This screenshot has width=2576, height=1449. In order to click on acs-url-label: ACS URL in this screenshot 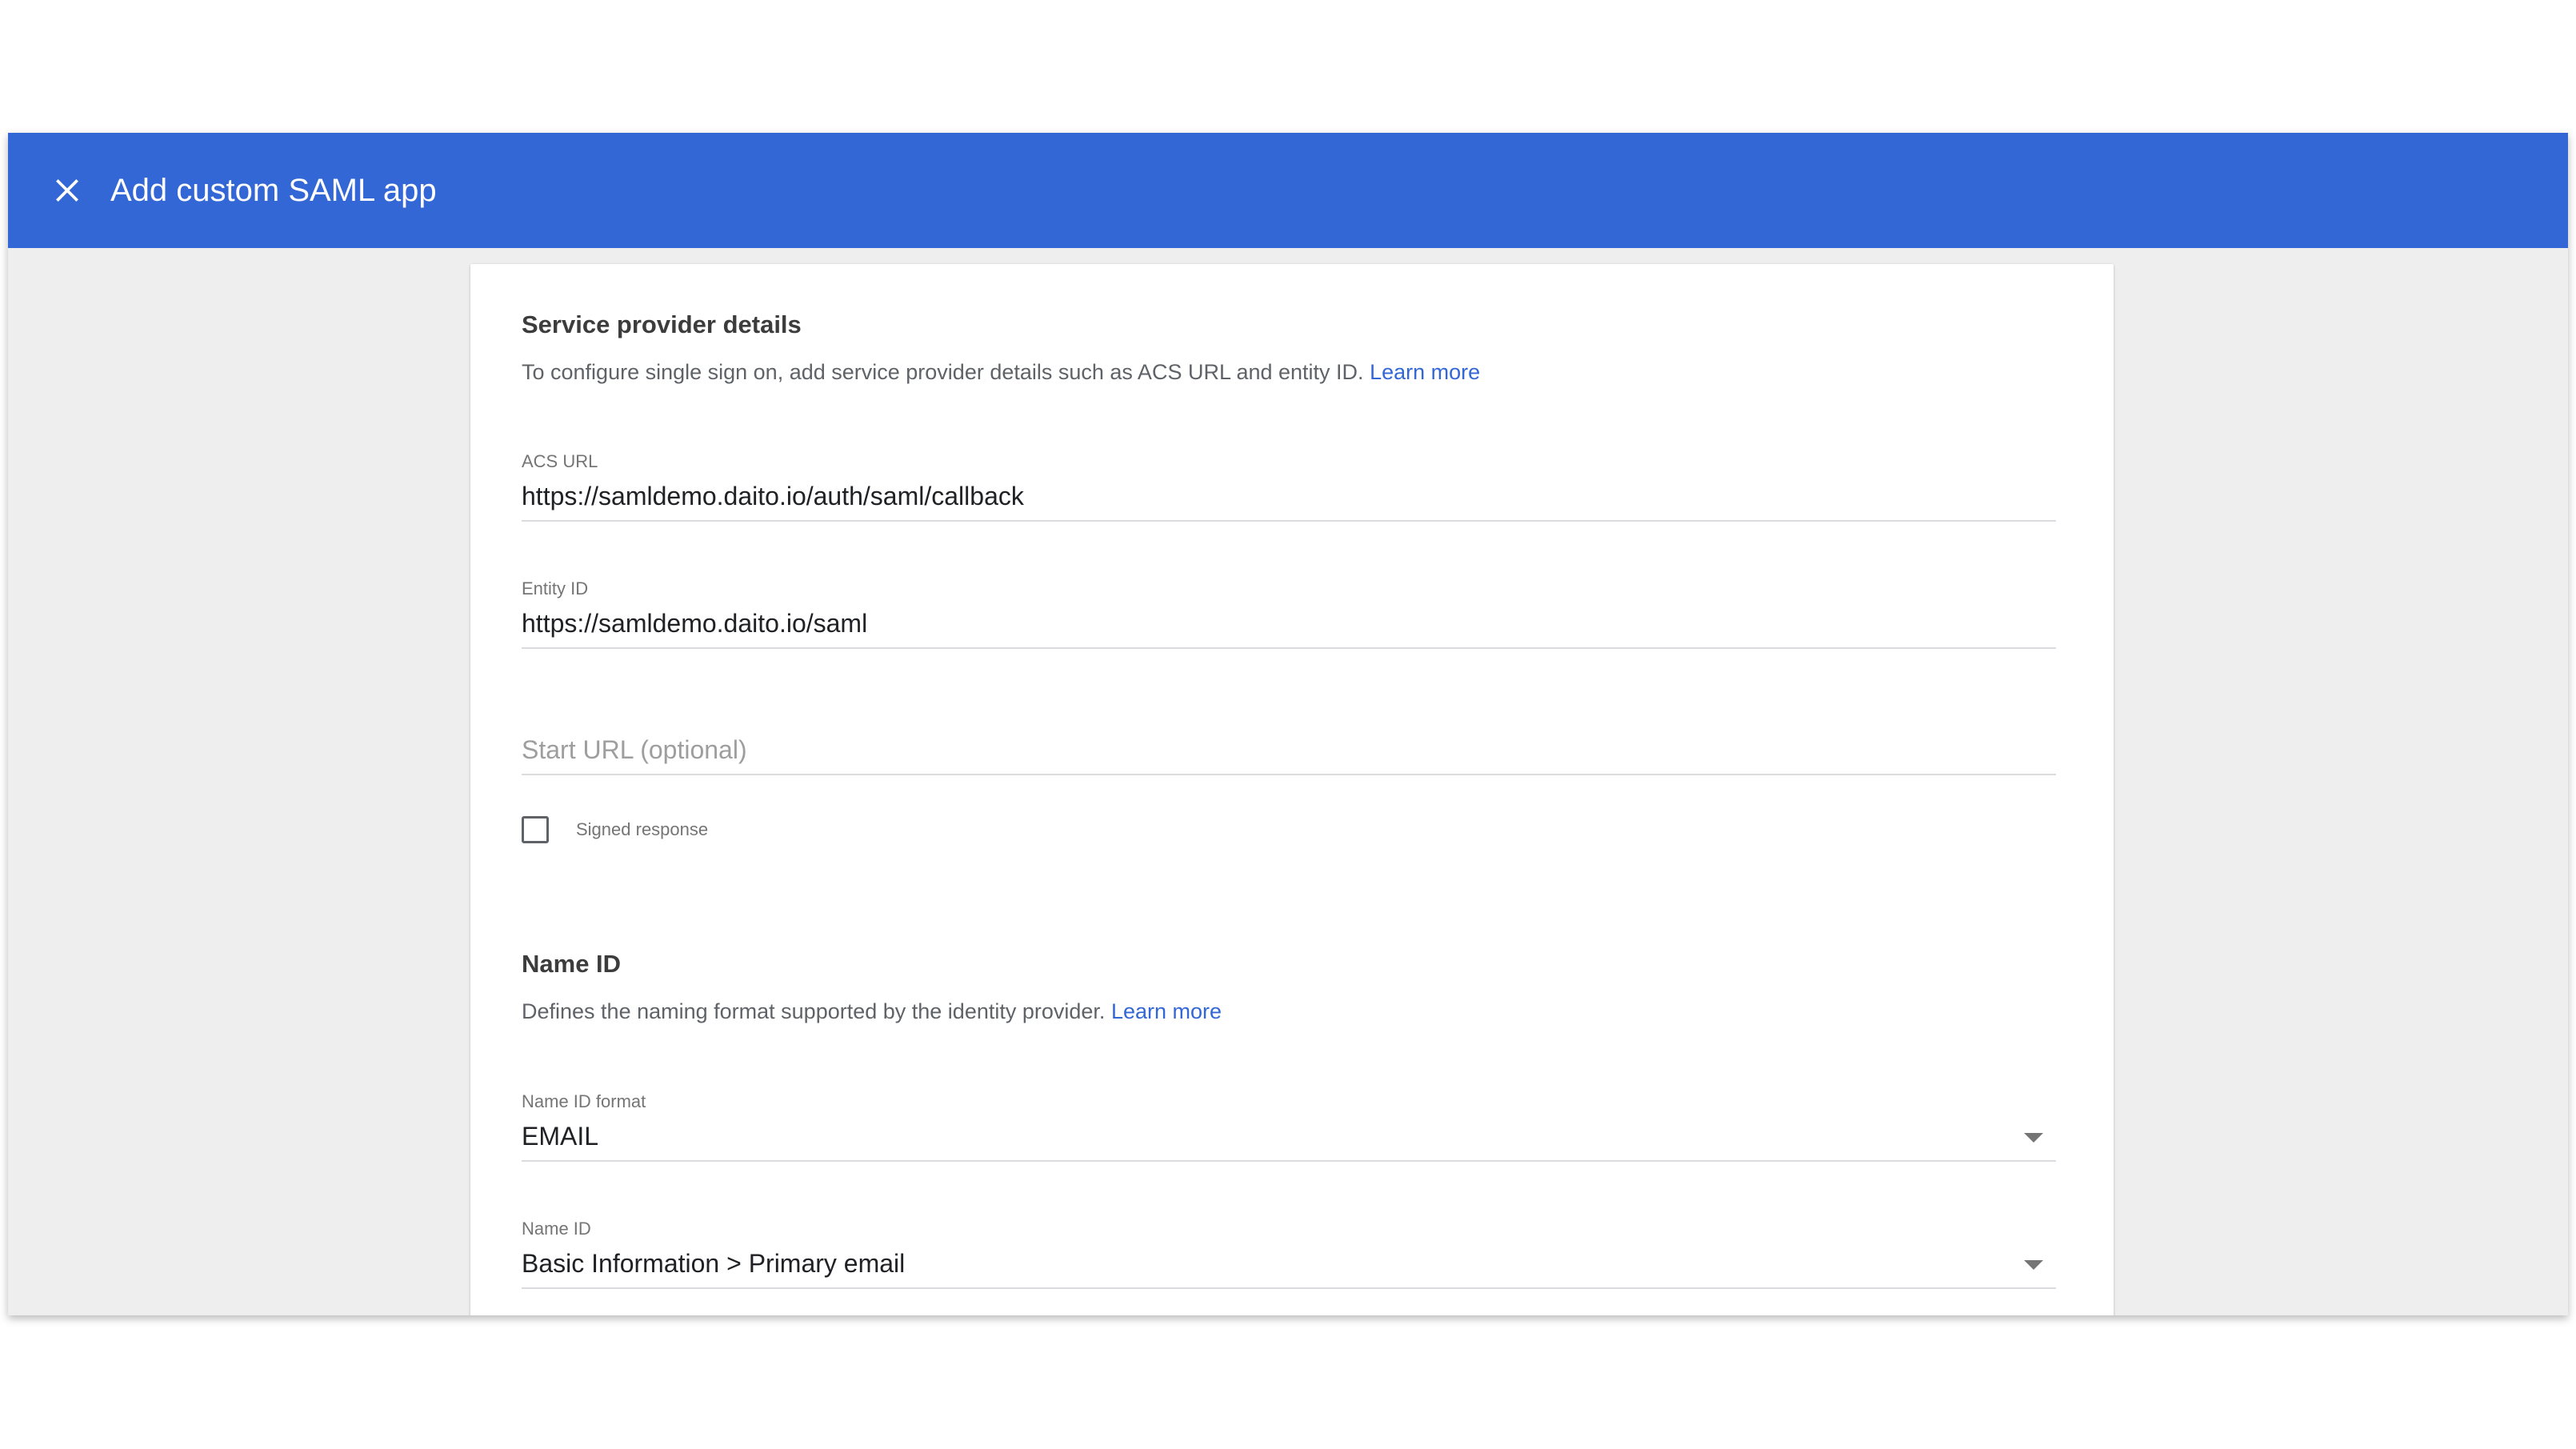, I will do `click(560, 461)`.